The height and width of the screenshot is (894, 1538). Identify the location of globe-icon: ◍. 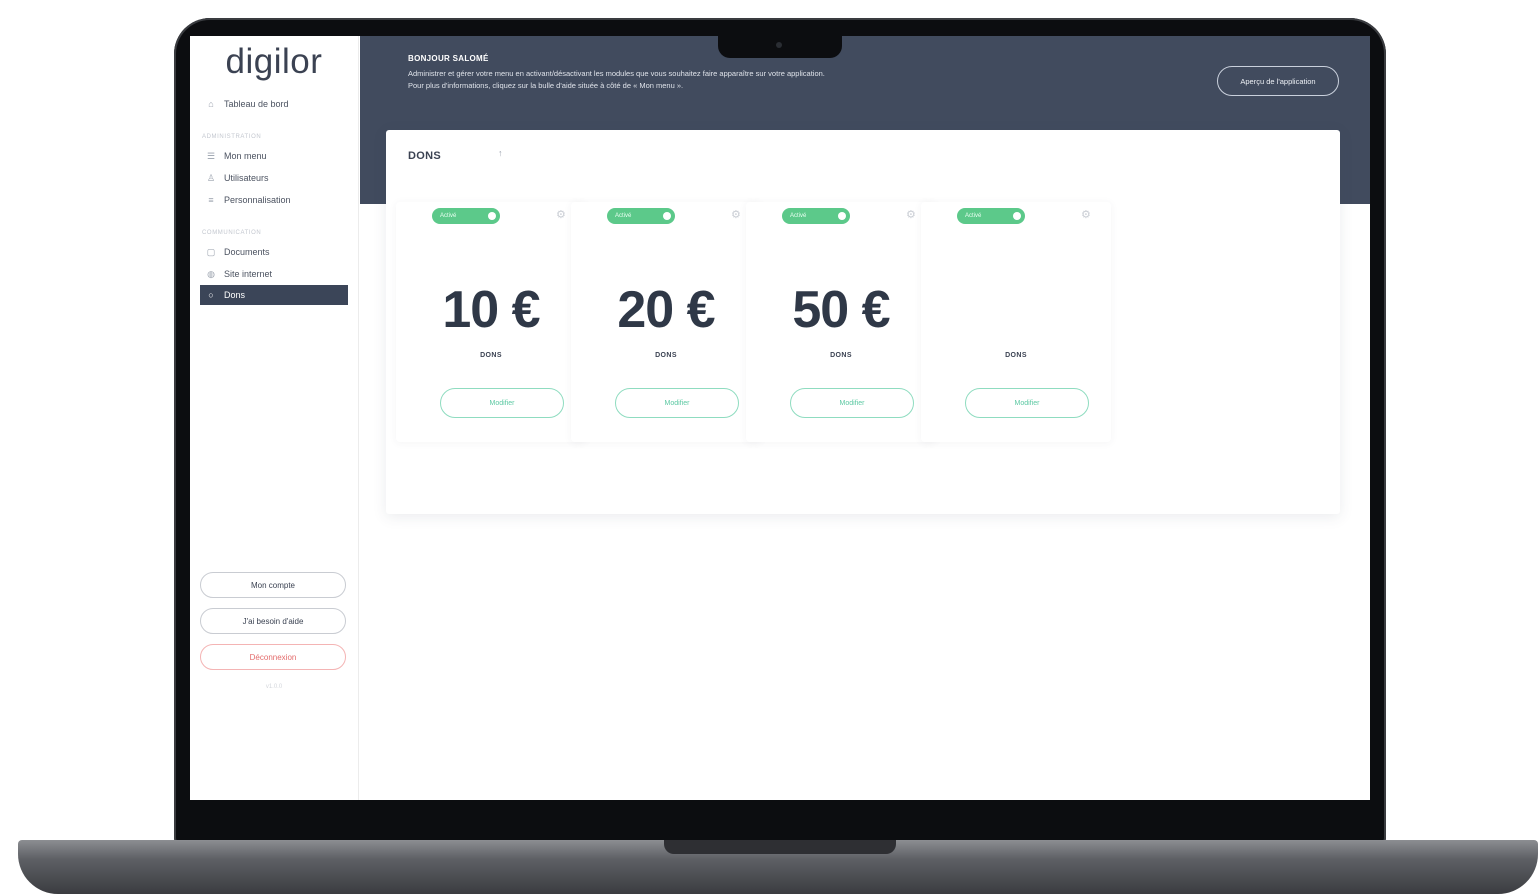
(211, 273).